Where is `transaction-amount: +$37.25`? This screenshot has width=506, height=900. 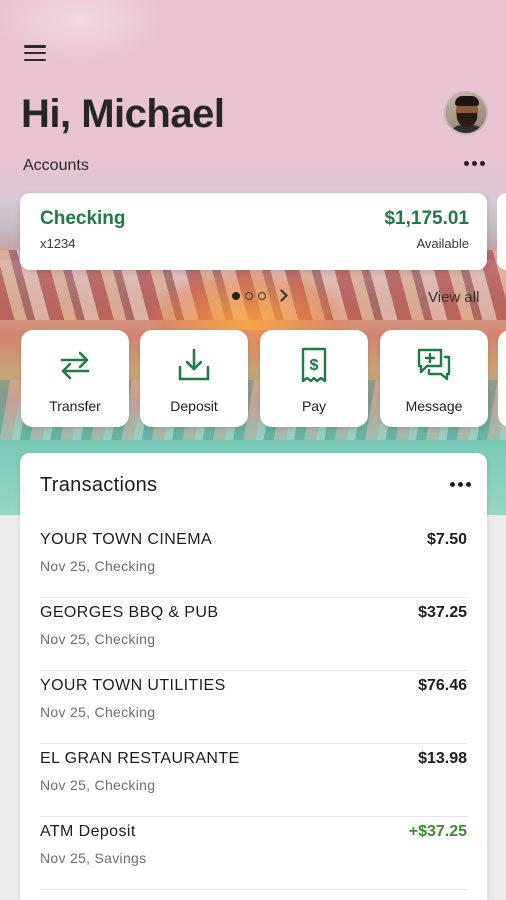 transaction-amount: +$37.25 is located at coordinates (437, 831).